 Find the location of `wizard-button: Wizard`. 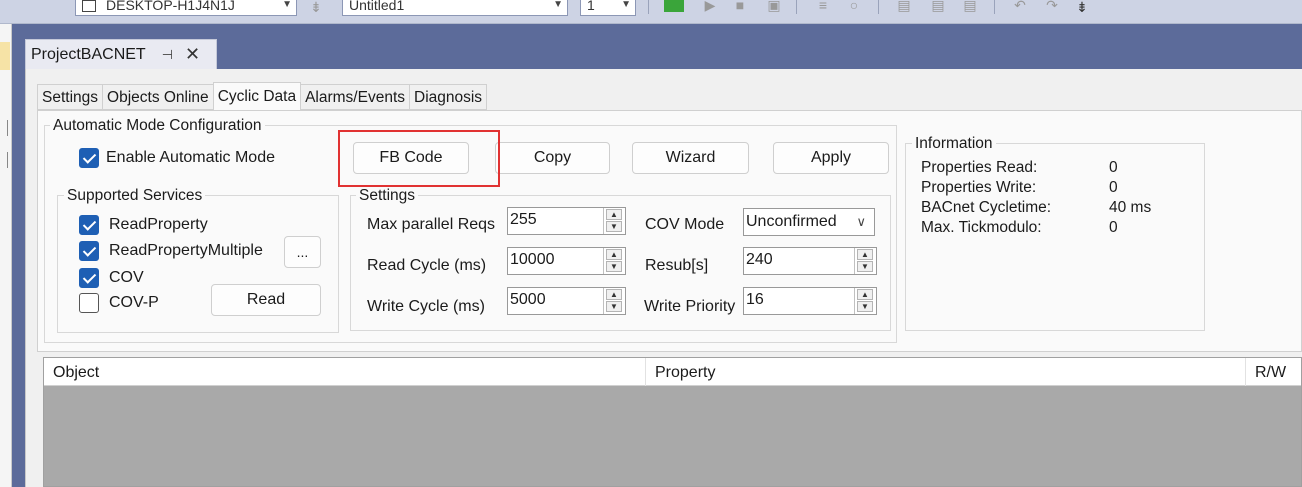

wizard-button: Wizard is located at coordinates (690, 158).